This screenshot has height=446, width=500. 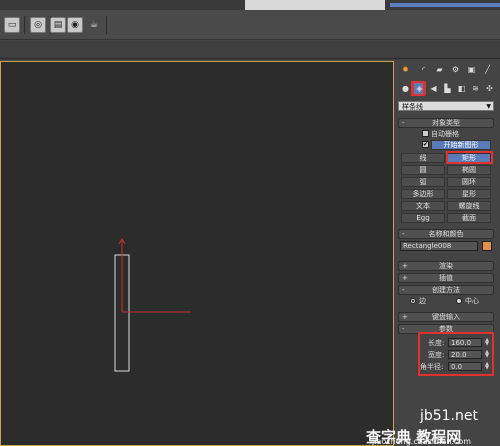 What do you see at coordinates (422, 301) in the screenshot?
I see `edge-label: 边` at bounding box center [422, 301].